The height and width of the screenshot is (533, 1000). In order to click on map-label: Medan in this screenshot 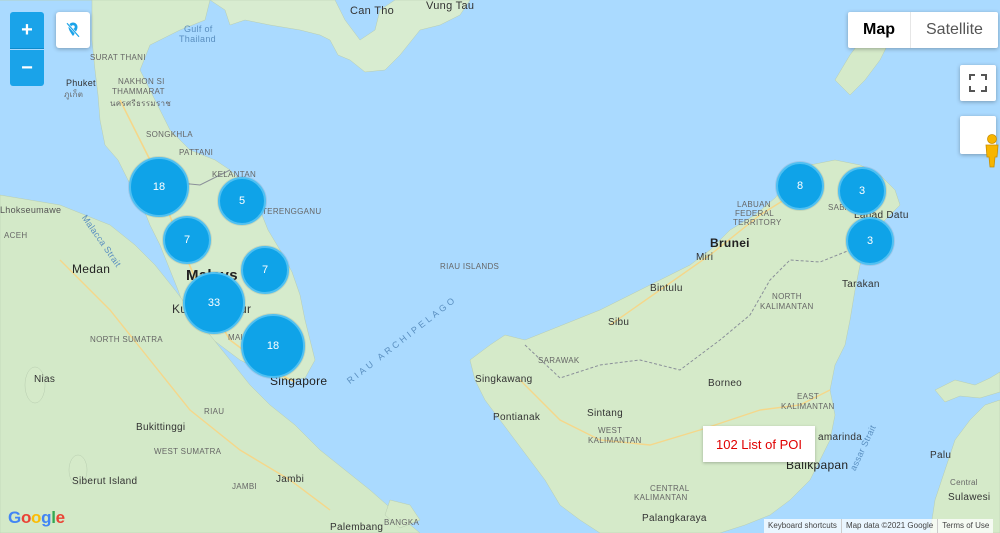, I will do `click(91, 269)`.